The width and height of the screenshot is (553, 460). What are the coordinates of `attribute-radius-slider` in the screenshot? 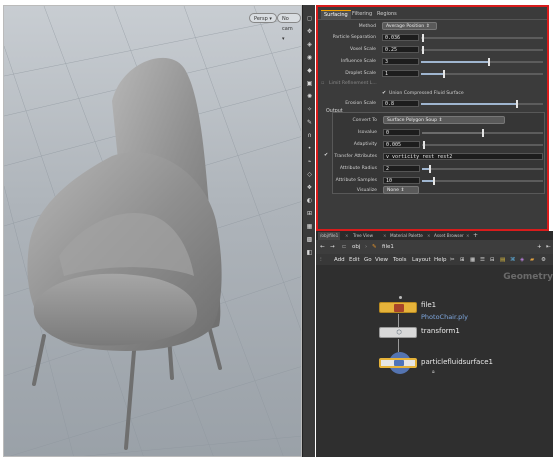 It's located at (482, 169).